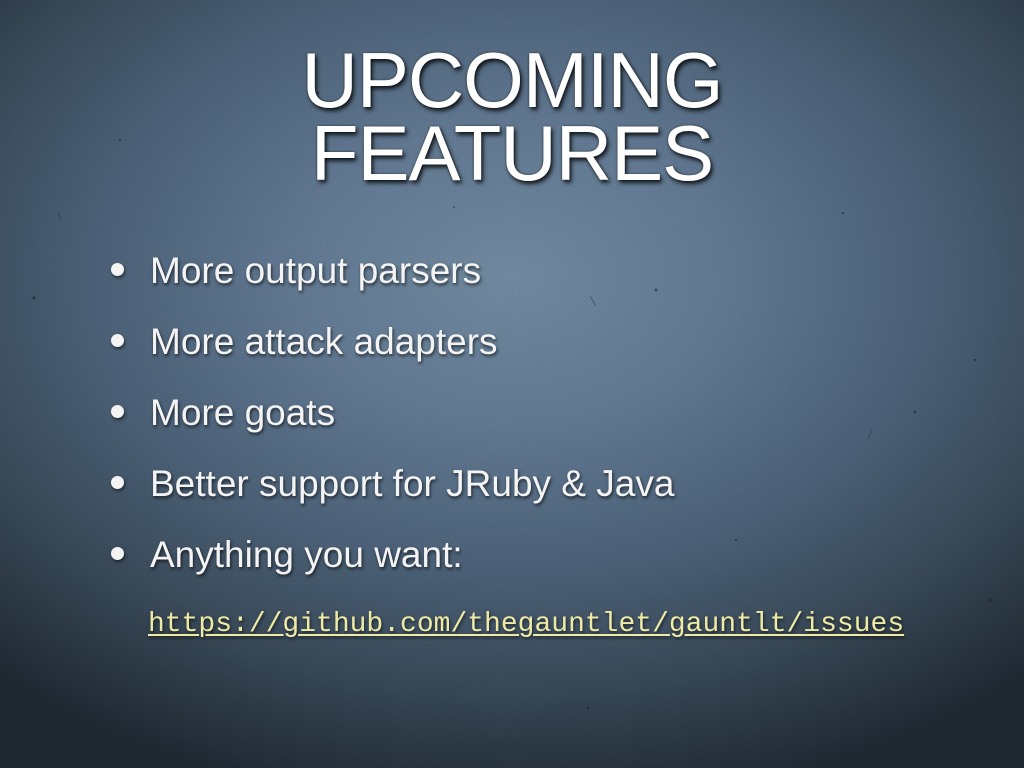  What do you see at coordinates (243, 412) in the screenshot?
I see `bullet-text: More goats` at bounding box center [243, 412].